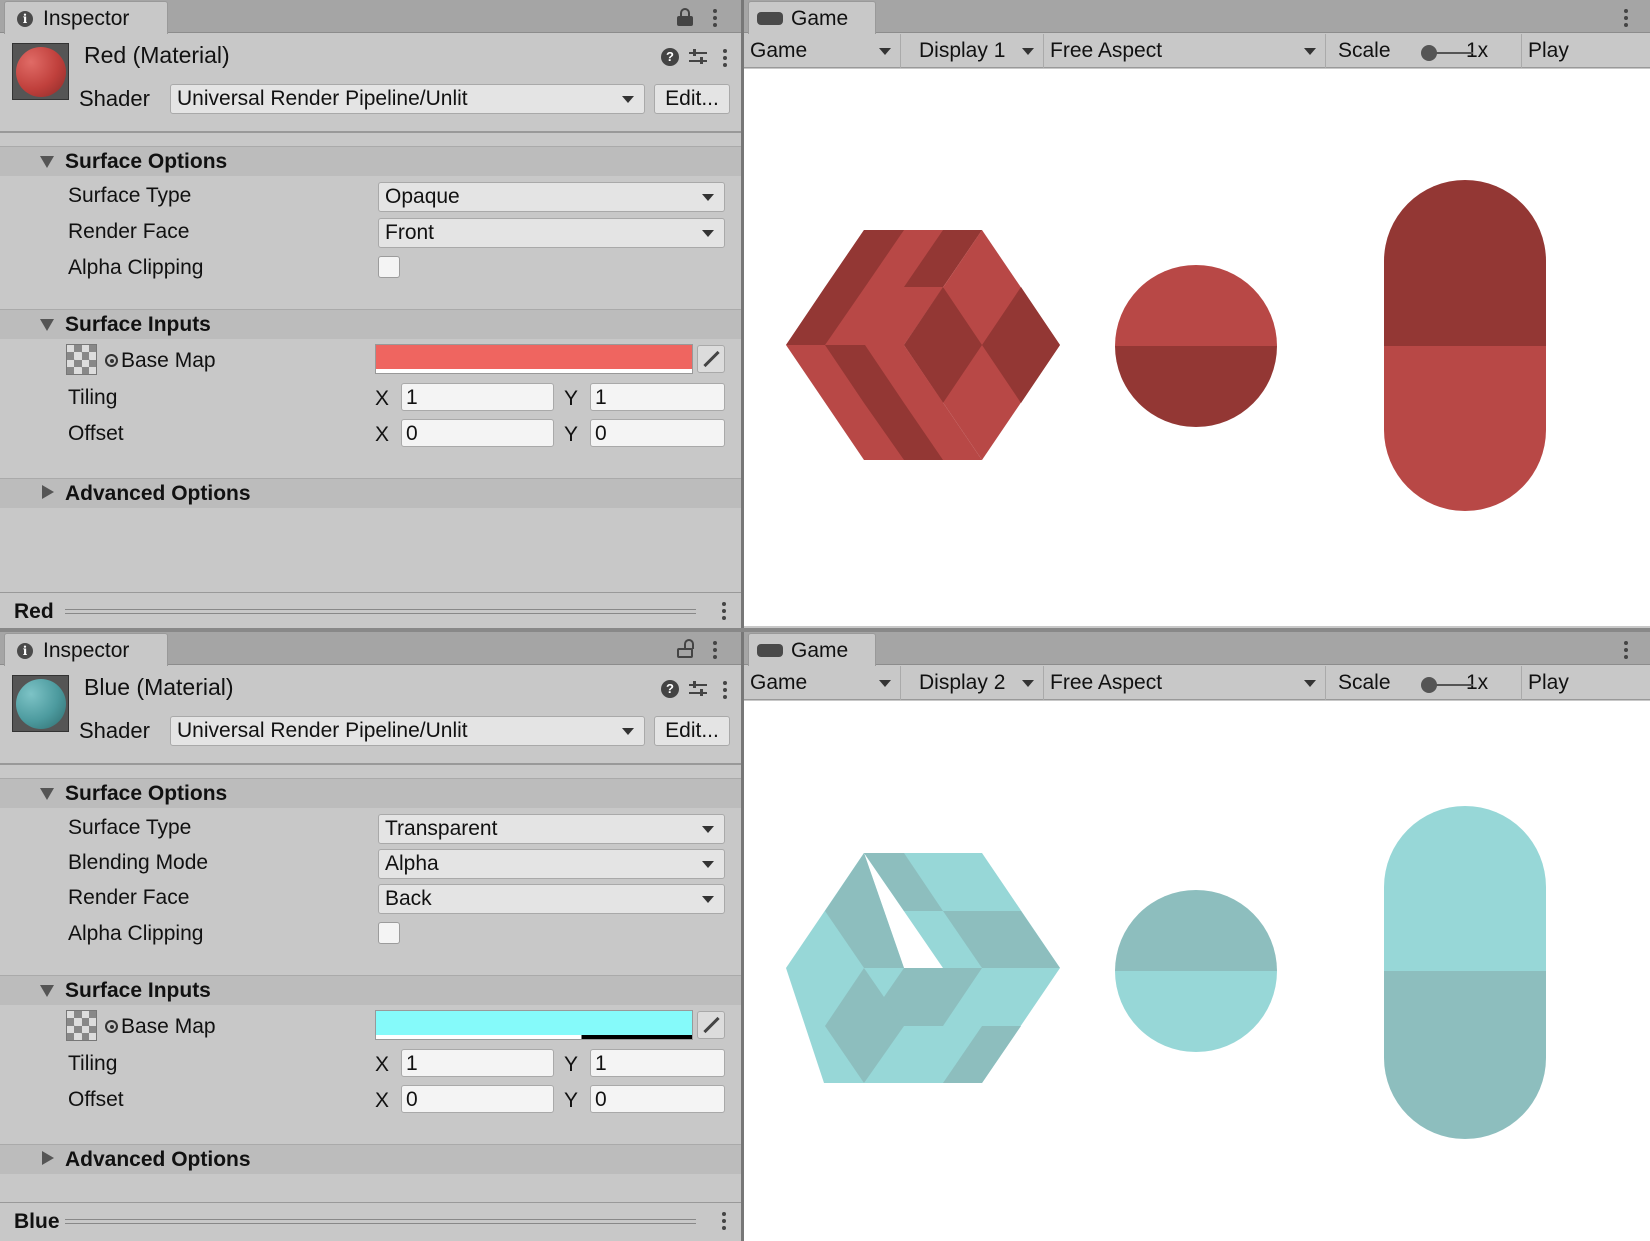 This screenshot has height=1241, width=1650. What do you see at coordinates (571, 398) in the screenshot?
I see `tiling-y-label: Y` at bounding box center [571, 398].